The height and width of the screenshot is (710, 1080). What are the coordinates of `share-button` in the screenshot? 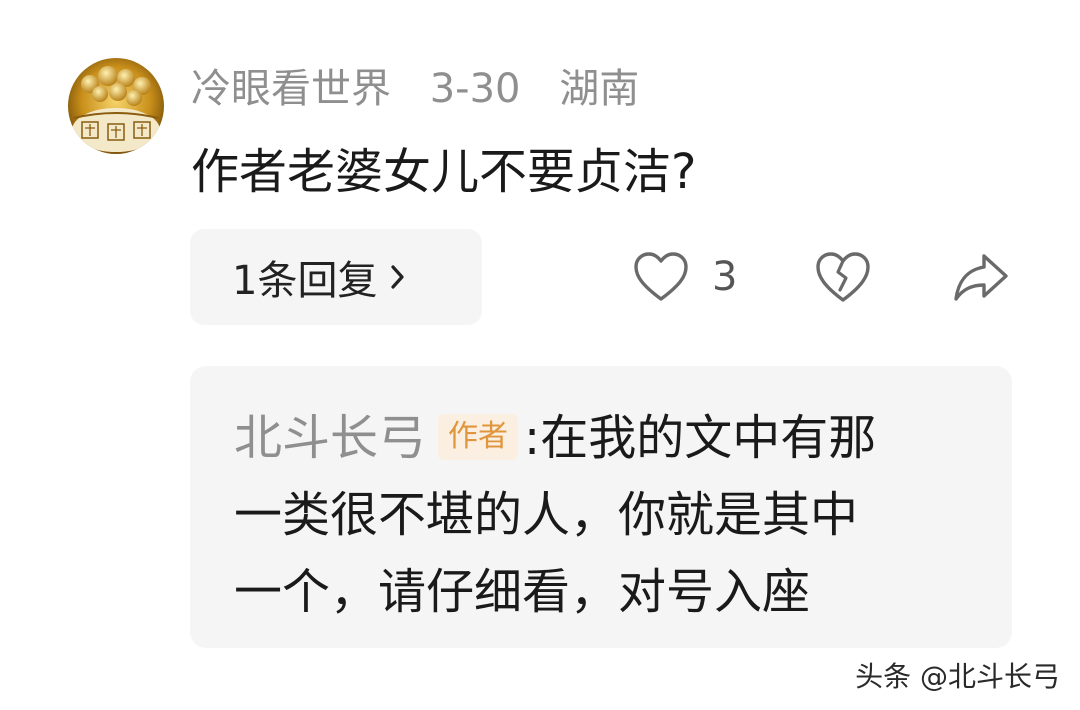 It's located at (981, 277).